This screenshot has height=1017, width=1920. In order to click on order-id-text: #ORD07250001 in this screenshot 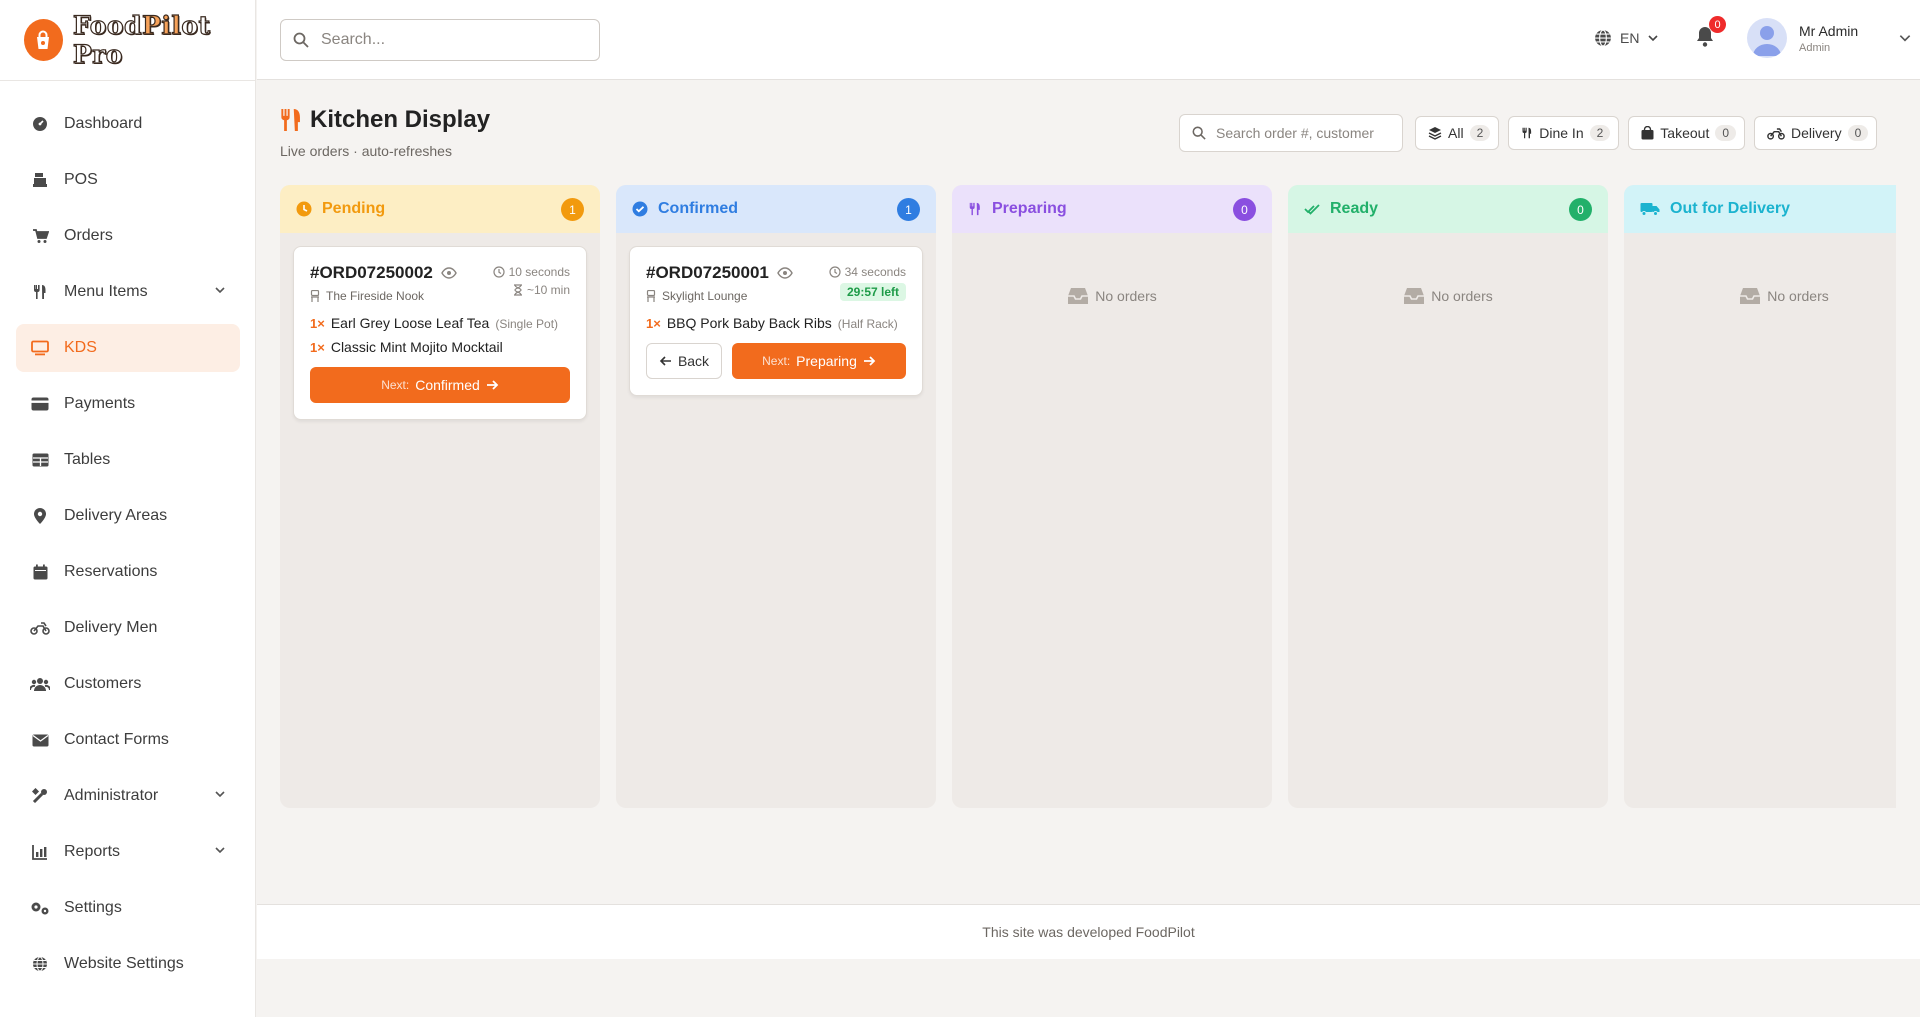, I will do `click(707, 272)`.